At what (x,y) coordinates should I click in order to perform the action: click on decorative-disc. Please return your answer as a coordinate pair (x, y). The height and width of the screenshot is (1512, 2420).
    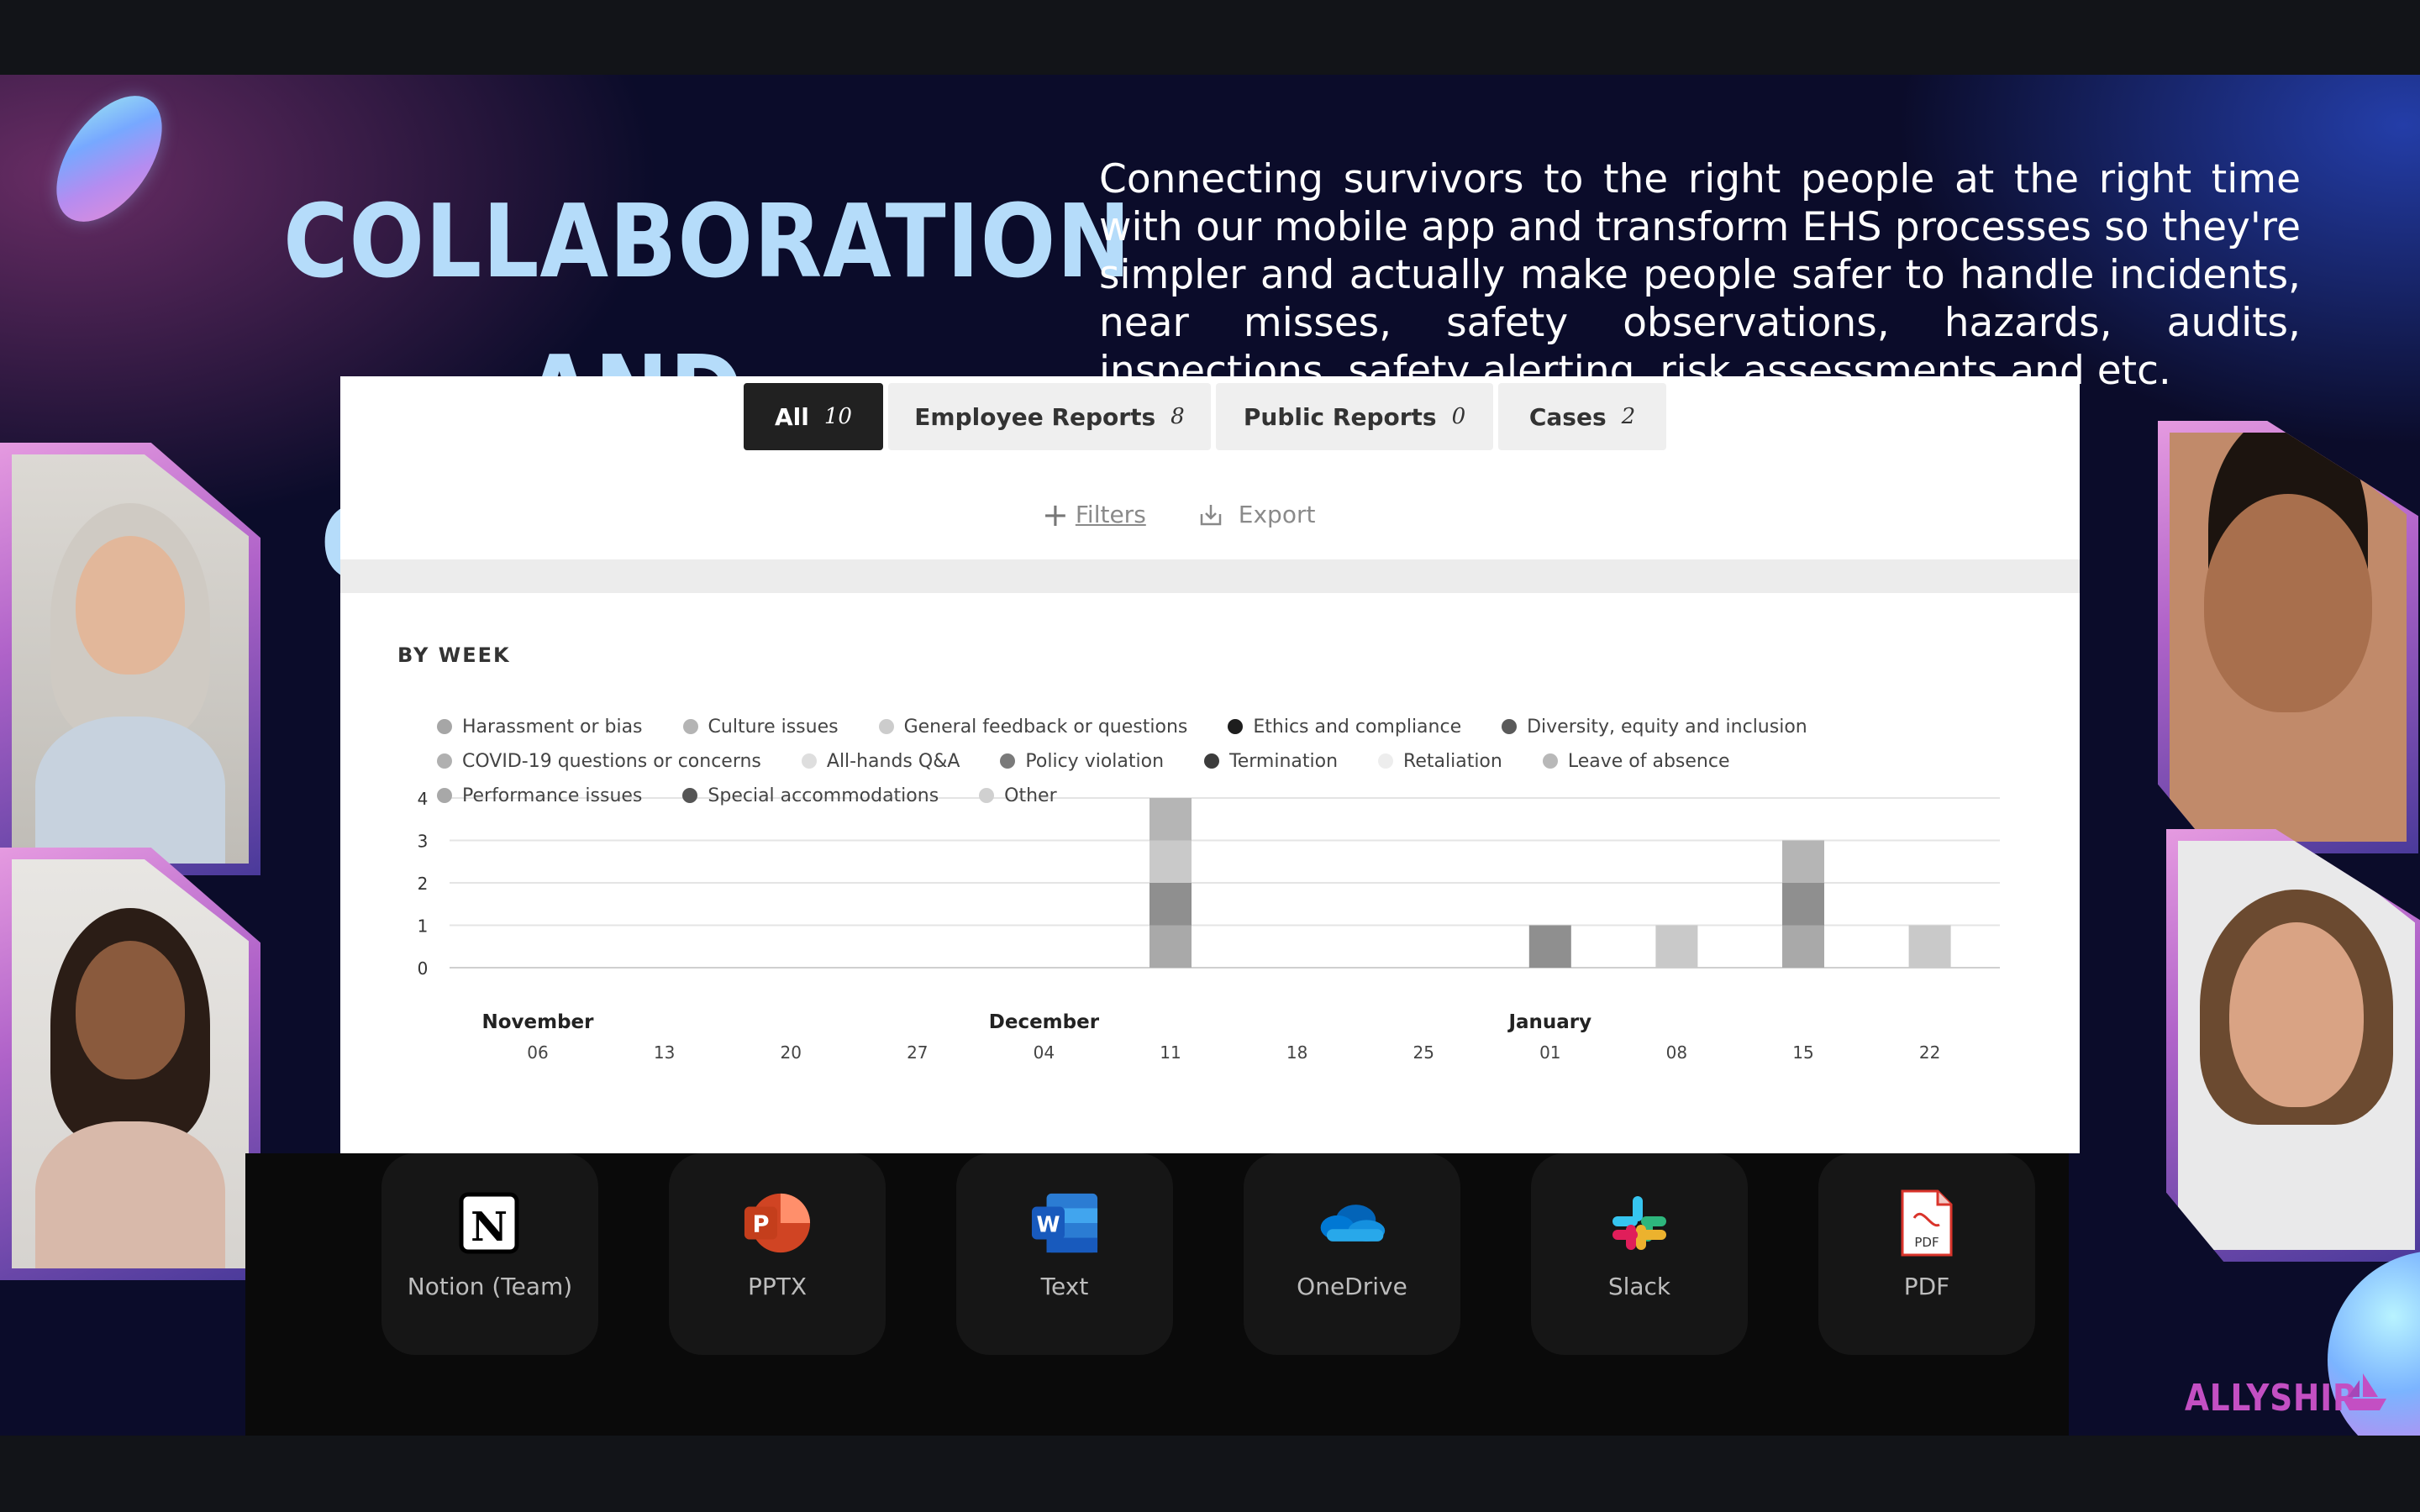
    Looking at the image, I should click on (109, 158).